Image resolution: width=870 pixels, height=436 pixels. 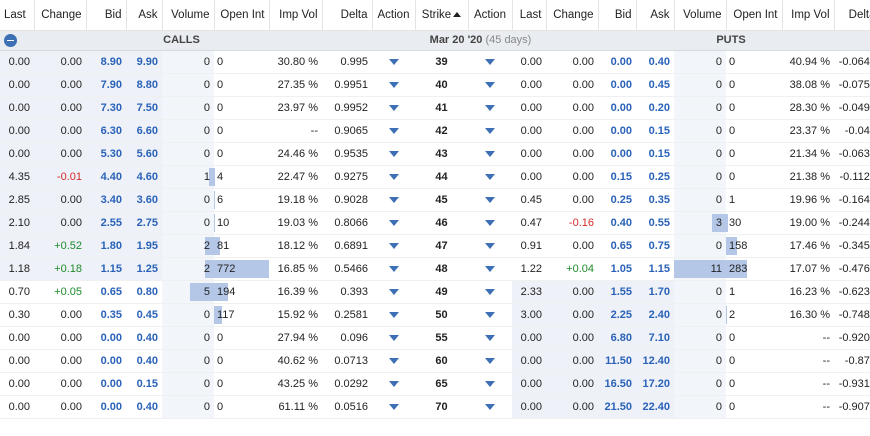 What do you see at coordinates (144, 131) in the screenshot?
I see `call-ask: 6.60` at bounding box center [144, 131].